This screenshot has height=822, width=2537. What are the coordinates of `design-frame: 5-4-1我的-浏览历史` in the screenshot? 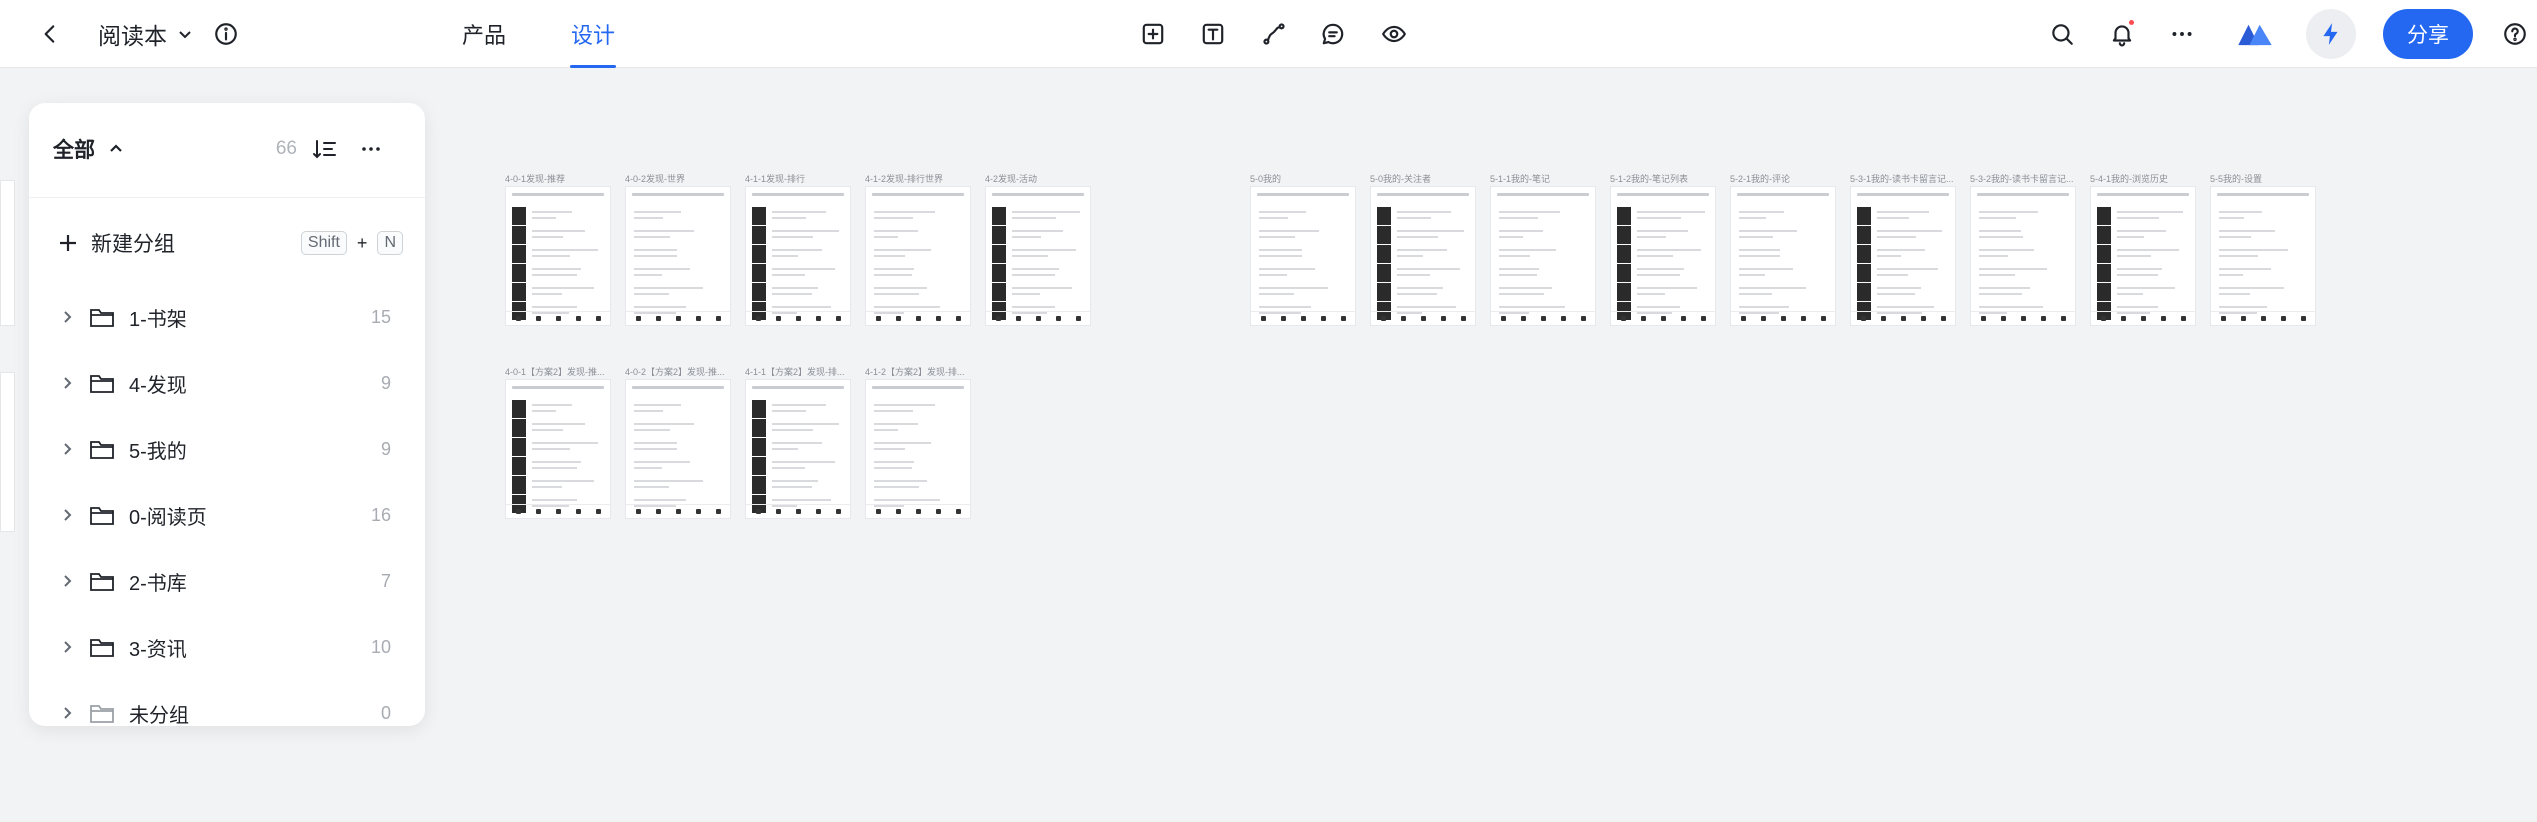 It's located at (2143, 249).